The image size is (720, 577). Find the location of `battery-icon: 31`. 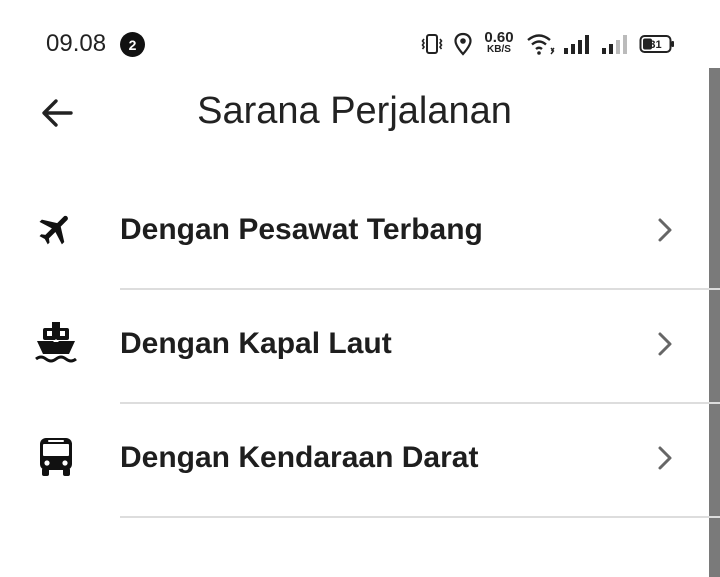

battery-icon: 31 is located at coordinates (657, 44).